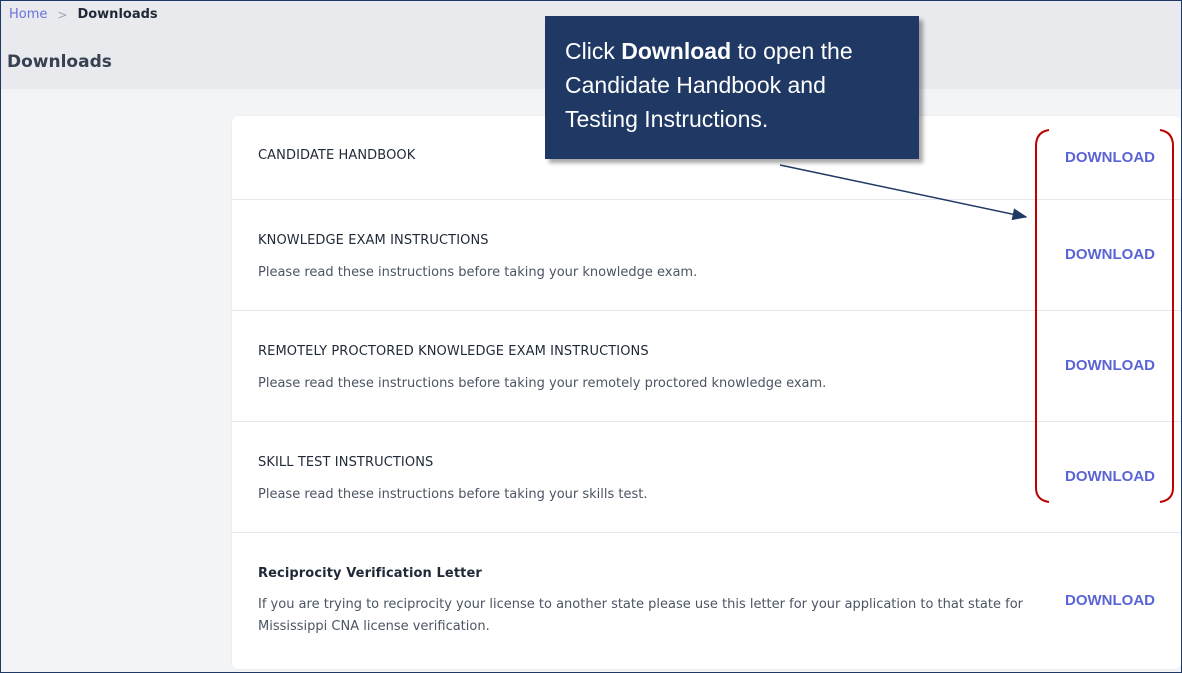  I want to click on download-button-remote-knowledge-exam: DOWNLOAD, so click(1110, 365).